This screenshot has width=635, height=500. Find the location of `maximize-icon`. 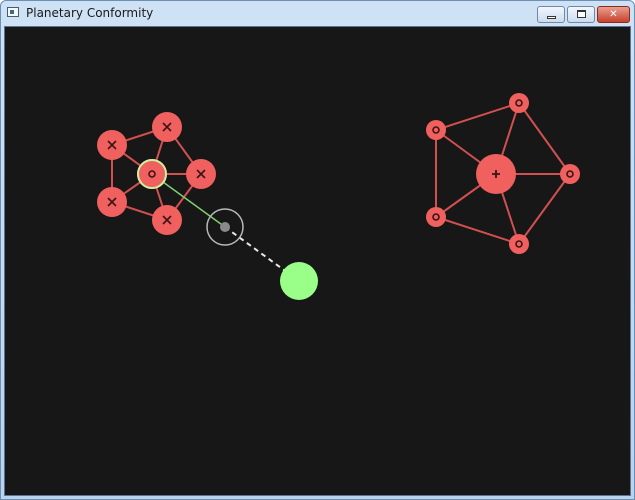

maximize-icon is located at coordinates (581, 14).